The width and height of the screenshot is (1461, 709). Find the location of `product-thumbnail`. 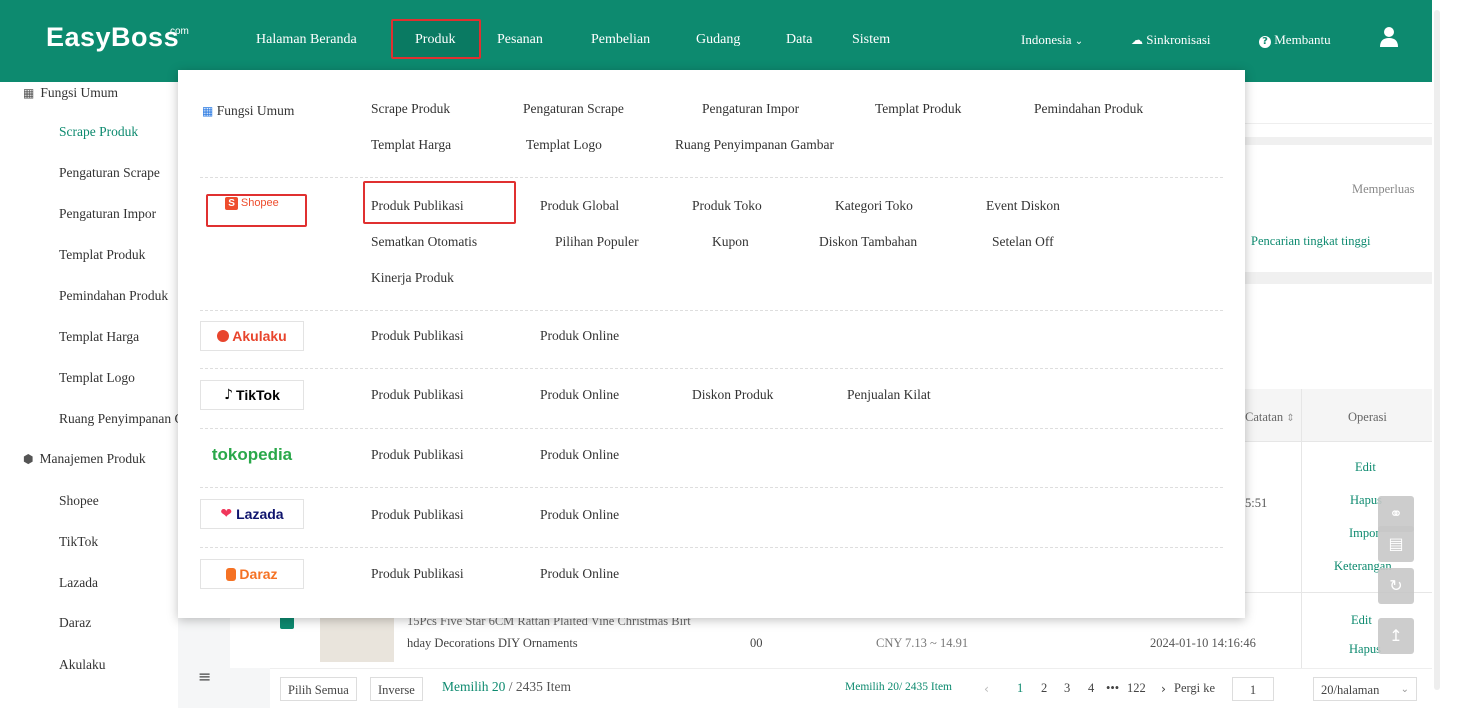

product-thumbnail is located at coordinates (357, 637).